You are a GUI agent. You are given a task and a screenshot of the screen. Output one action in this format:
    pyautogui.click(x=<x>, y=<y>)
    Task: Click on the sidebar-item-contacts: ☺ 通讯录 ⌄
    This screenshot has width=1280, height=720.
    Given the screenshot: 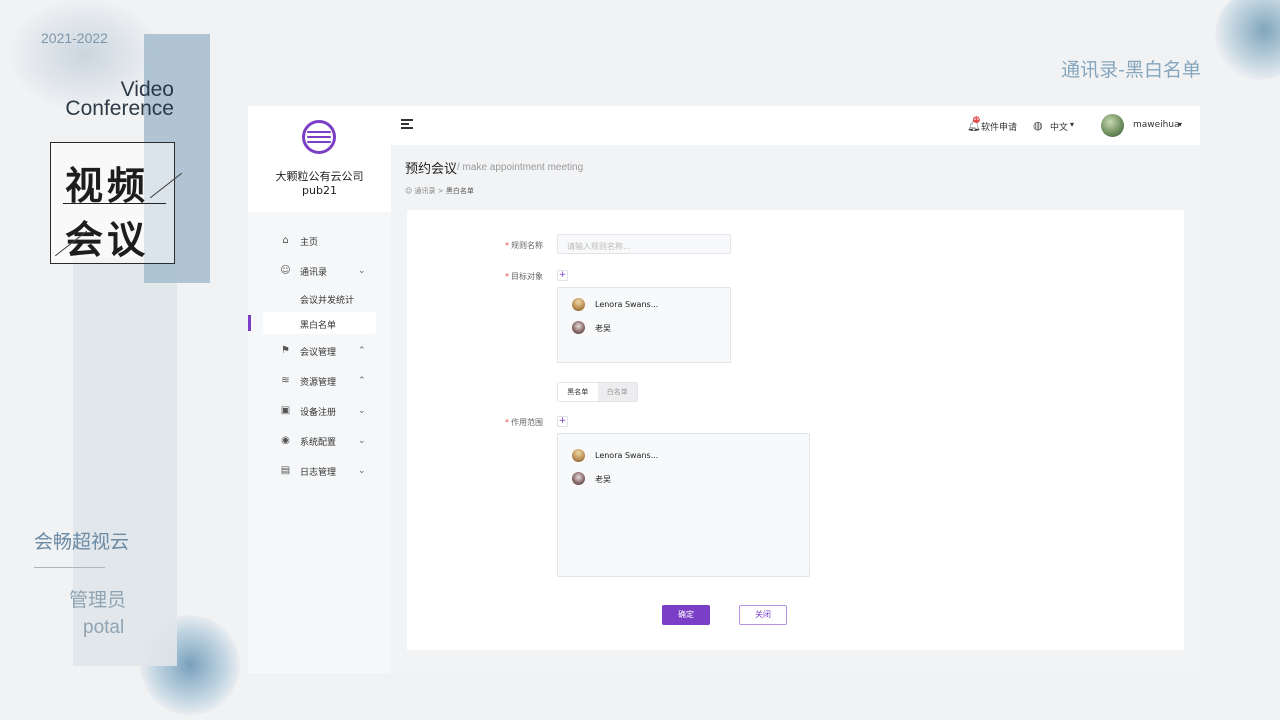 What is the action you would take?
    pyautogui.click(x=319, y=271)
    